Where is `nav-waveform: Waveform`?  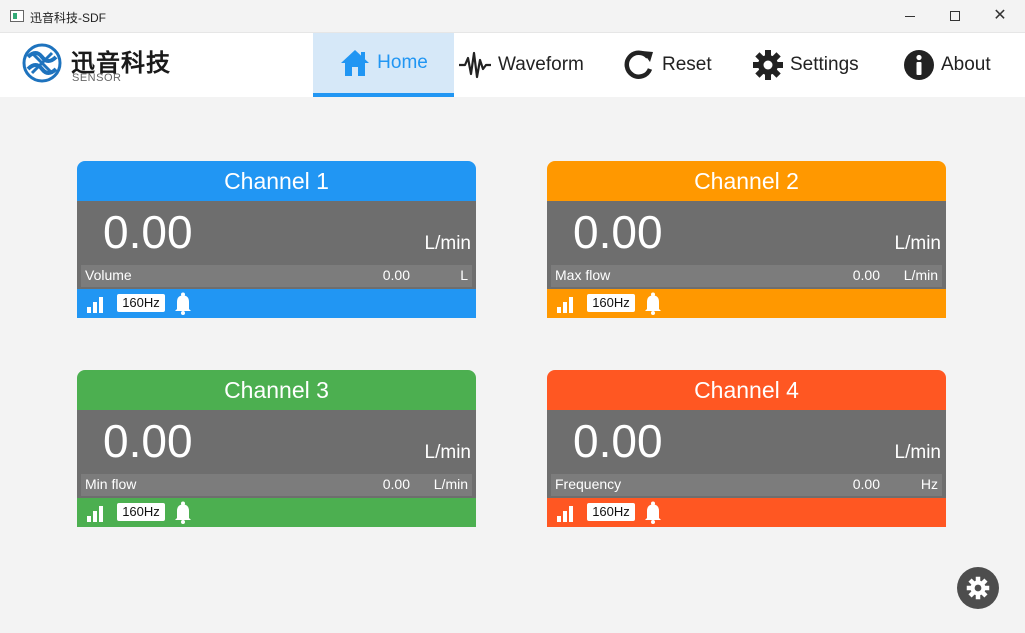 nav-waveform: Waveform is located at coordinates (521, 65).